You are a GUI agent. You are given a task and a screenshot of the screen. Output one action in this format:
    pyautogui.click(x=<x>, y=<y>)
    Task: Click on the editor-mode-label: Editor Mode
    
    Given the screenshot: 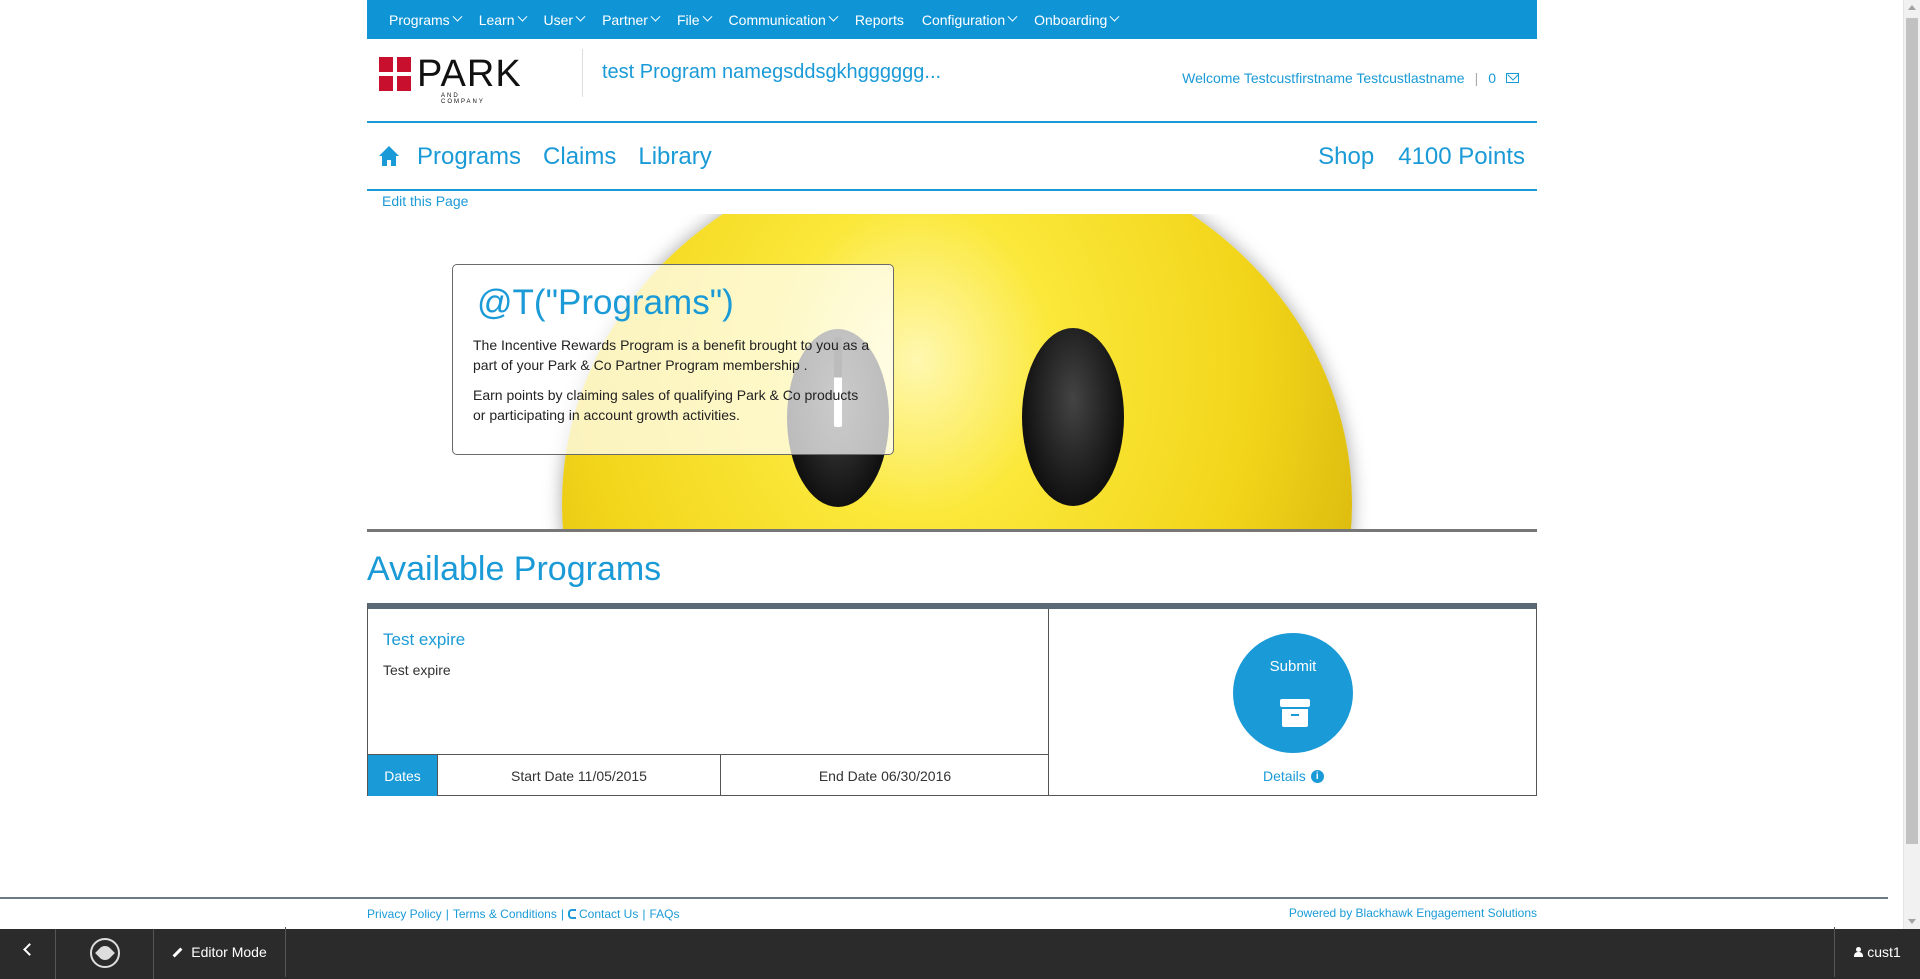 What is the action you would take?
    pyautogui.click(x=229, y=952)
    